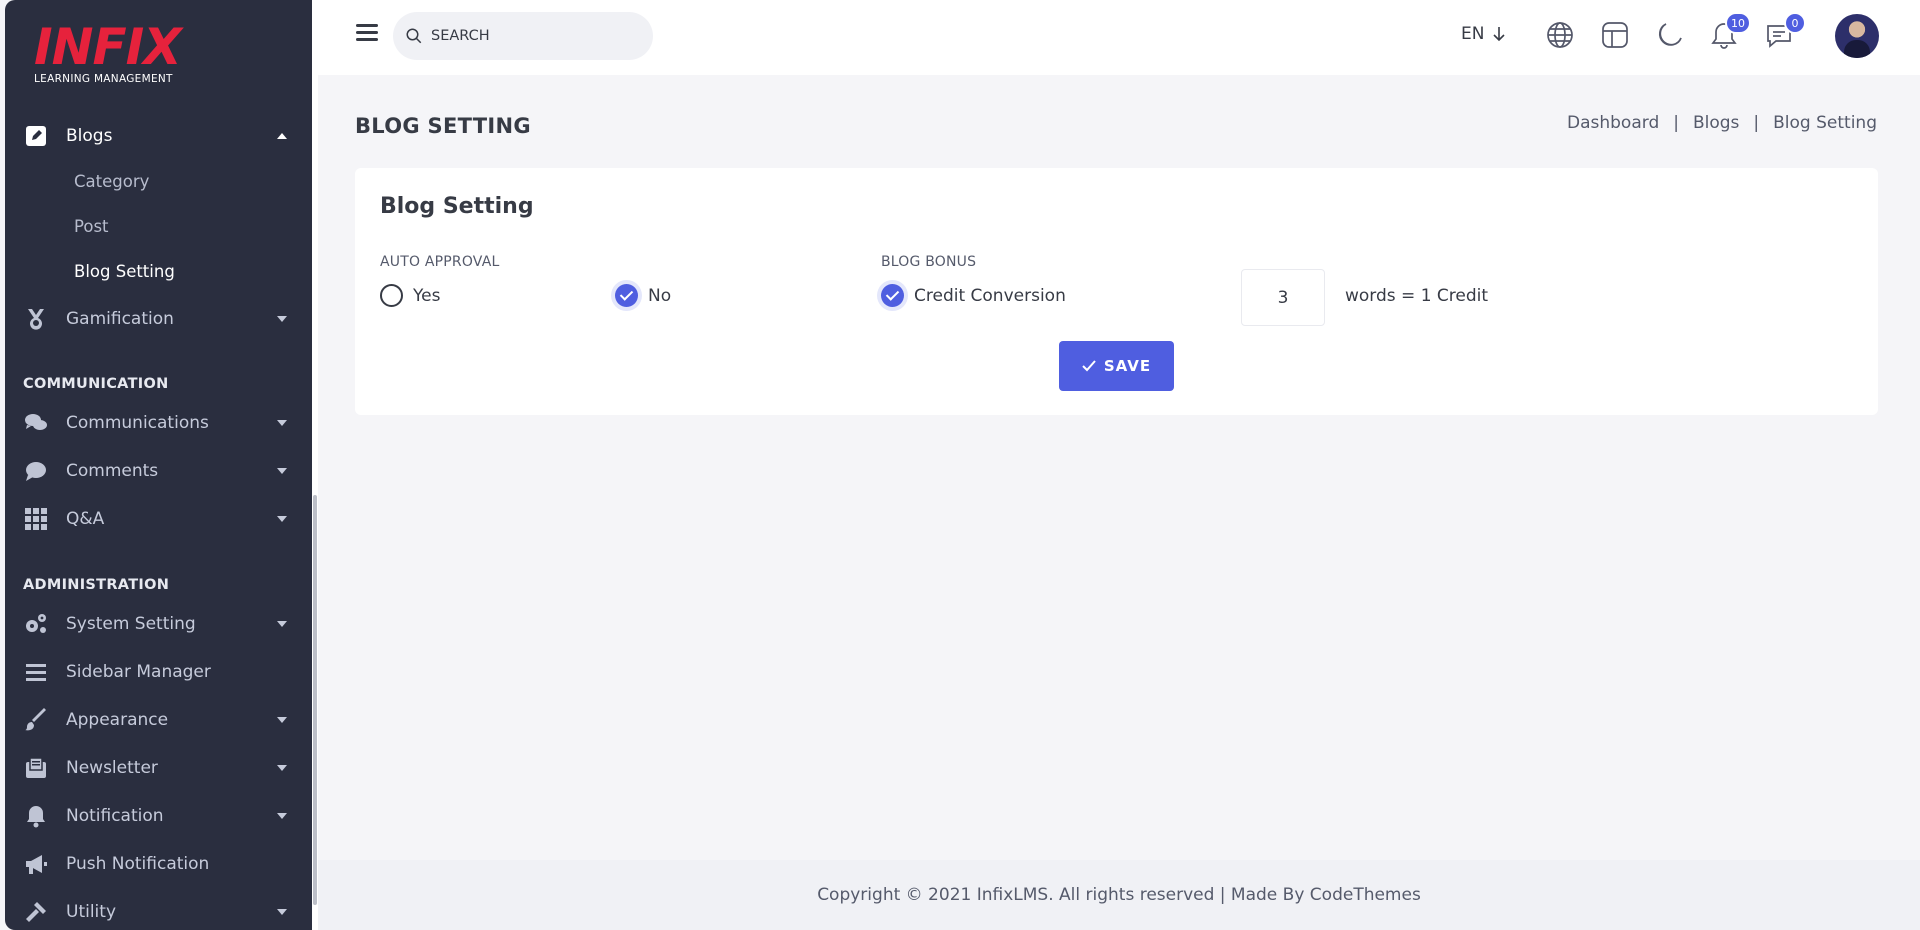  I want to click on grid-icon, so click(36, 519).